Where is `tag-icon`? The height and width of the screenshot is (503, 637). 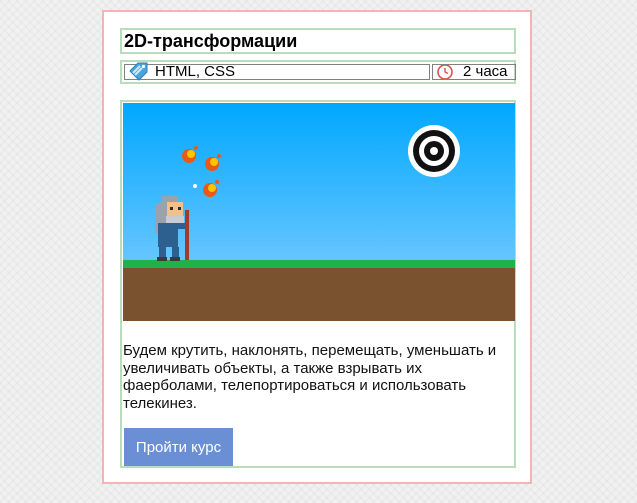
tag-icon is located at coordinates (138, 71).